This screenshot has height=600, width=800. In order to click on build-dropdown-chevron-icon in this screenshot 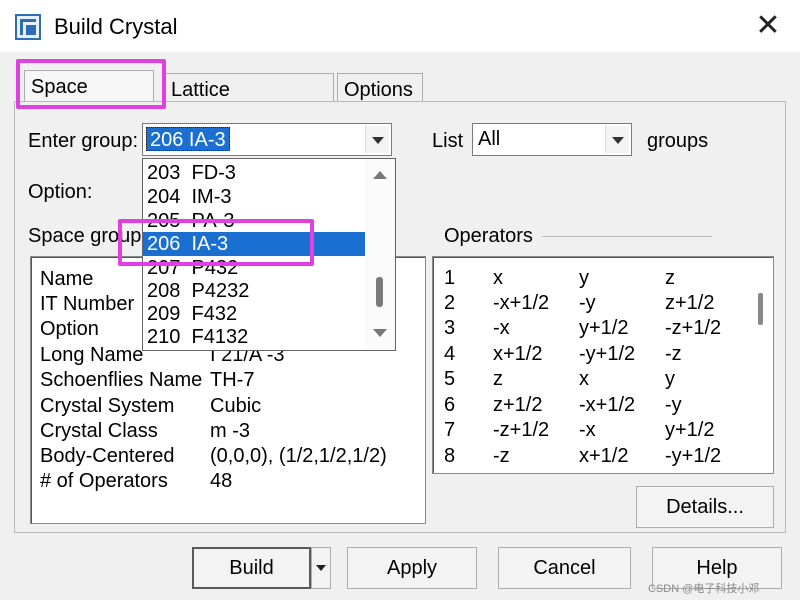, I will do `click(321, 568)`.